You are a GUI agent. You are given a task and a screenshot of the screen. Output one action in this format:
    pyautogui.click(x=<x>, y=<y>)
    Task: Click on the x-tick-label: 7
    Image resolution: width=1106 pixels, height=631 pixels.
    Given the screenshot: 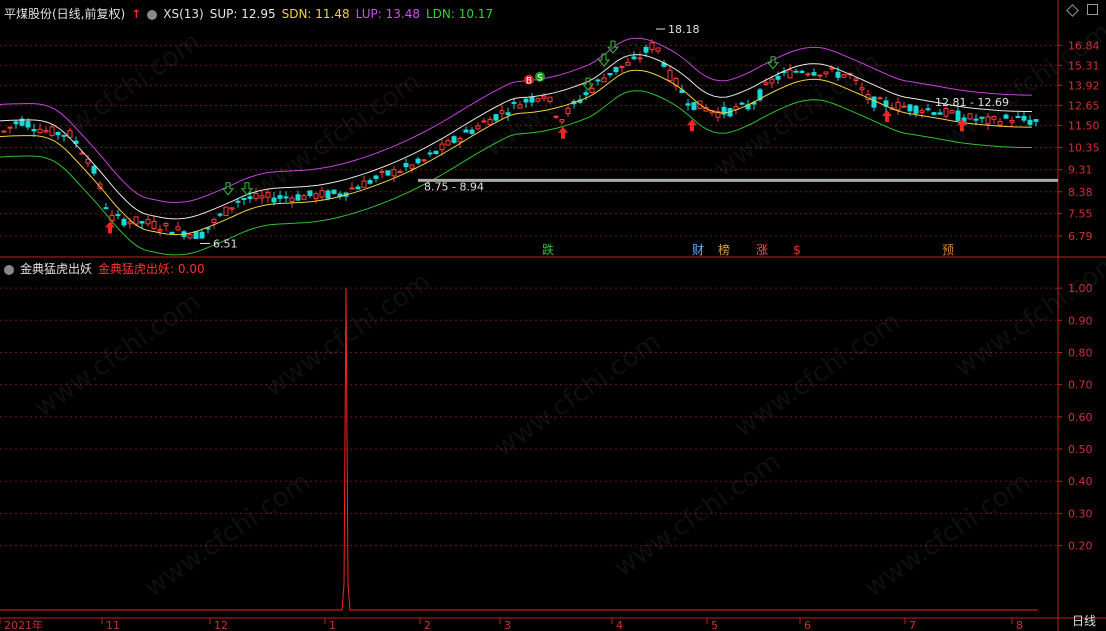 What is the action you would take?
    pyautogui.click(x=912, y=625)
    